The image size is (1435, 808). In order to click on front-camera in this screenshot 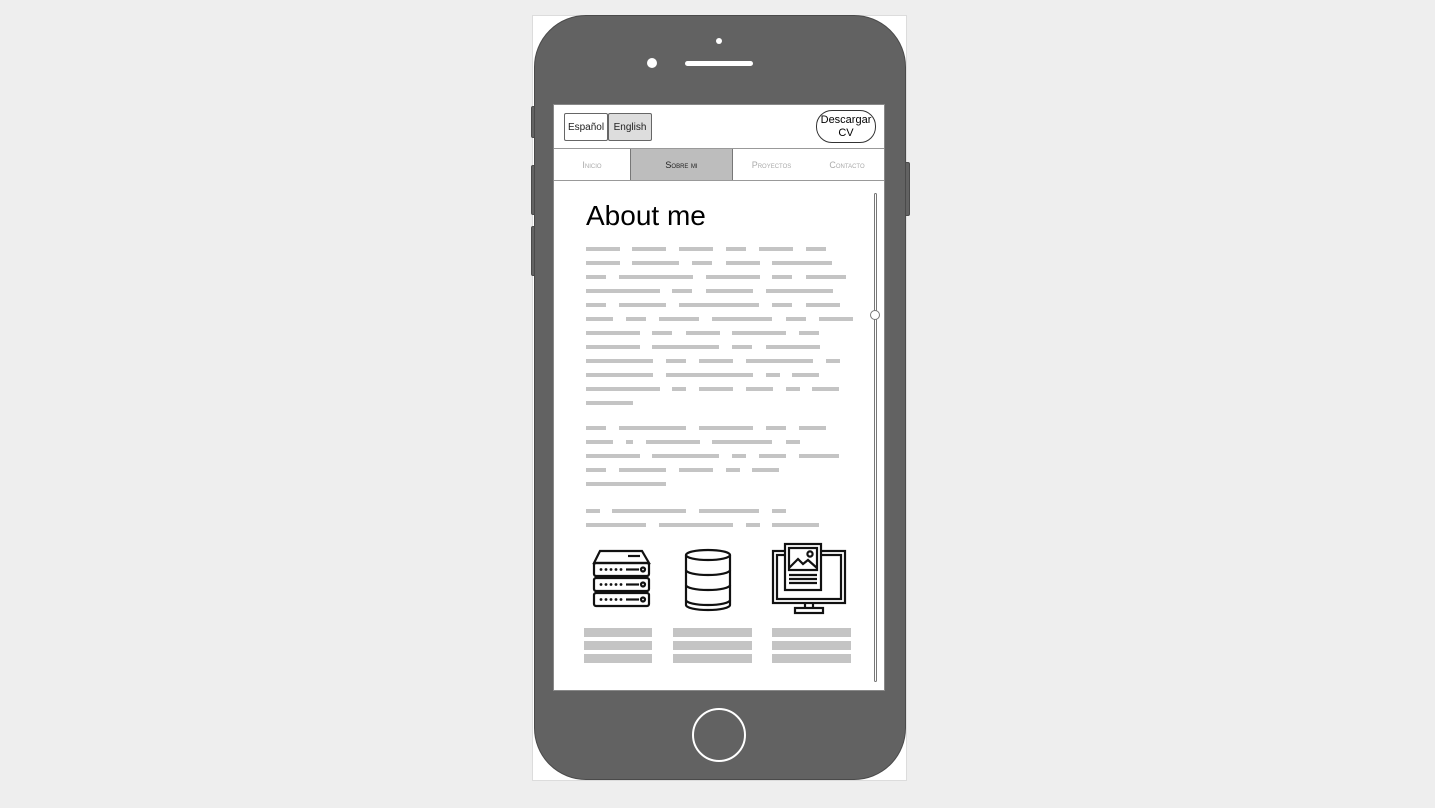, I will do `click(652, 63)`.